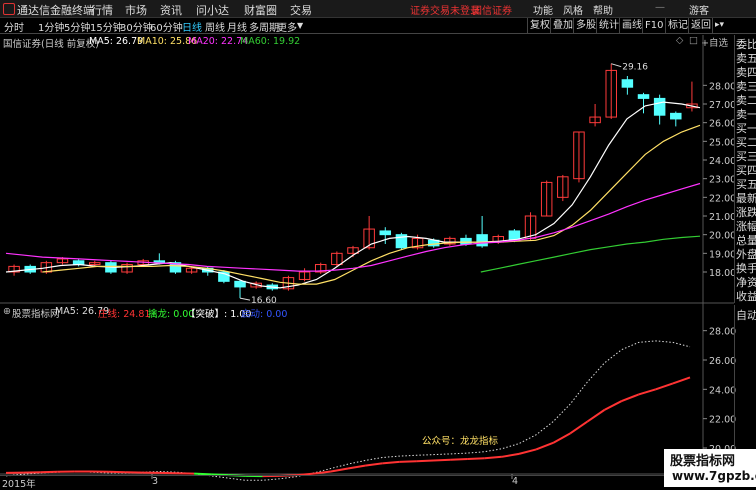  What do you see at coordinates (722, 217) in the screenshot?
I see `main-tick-label: 21.00` at bounding box center [722, 217].